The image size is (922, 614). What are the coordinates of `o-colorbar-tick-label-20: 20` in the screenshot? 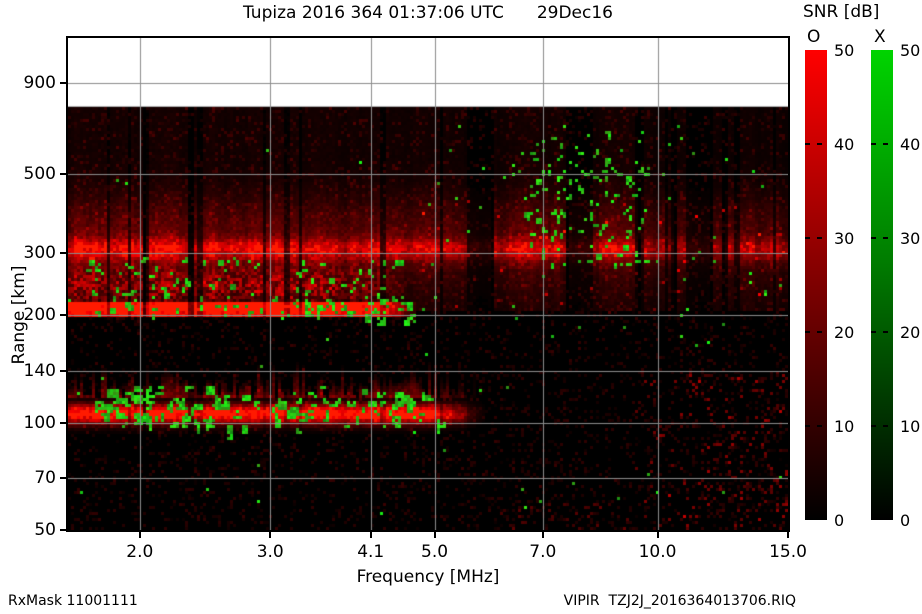 It's located at (844, 332).